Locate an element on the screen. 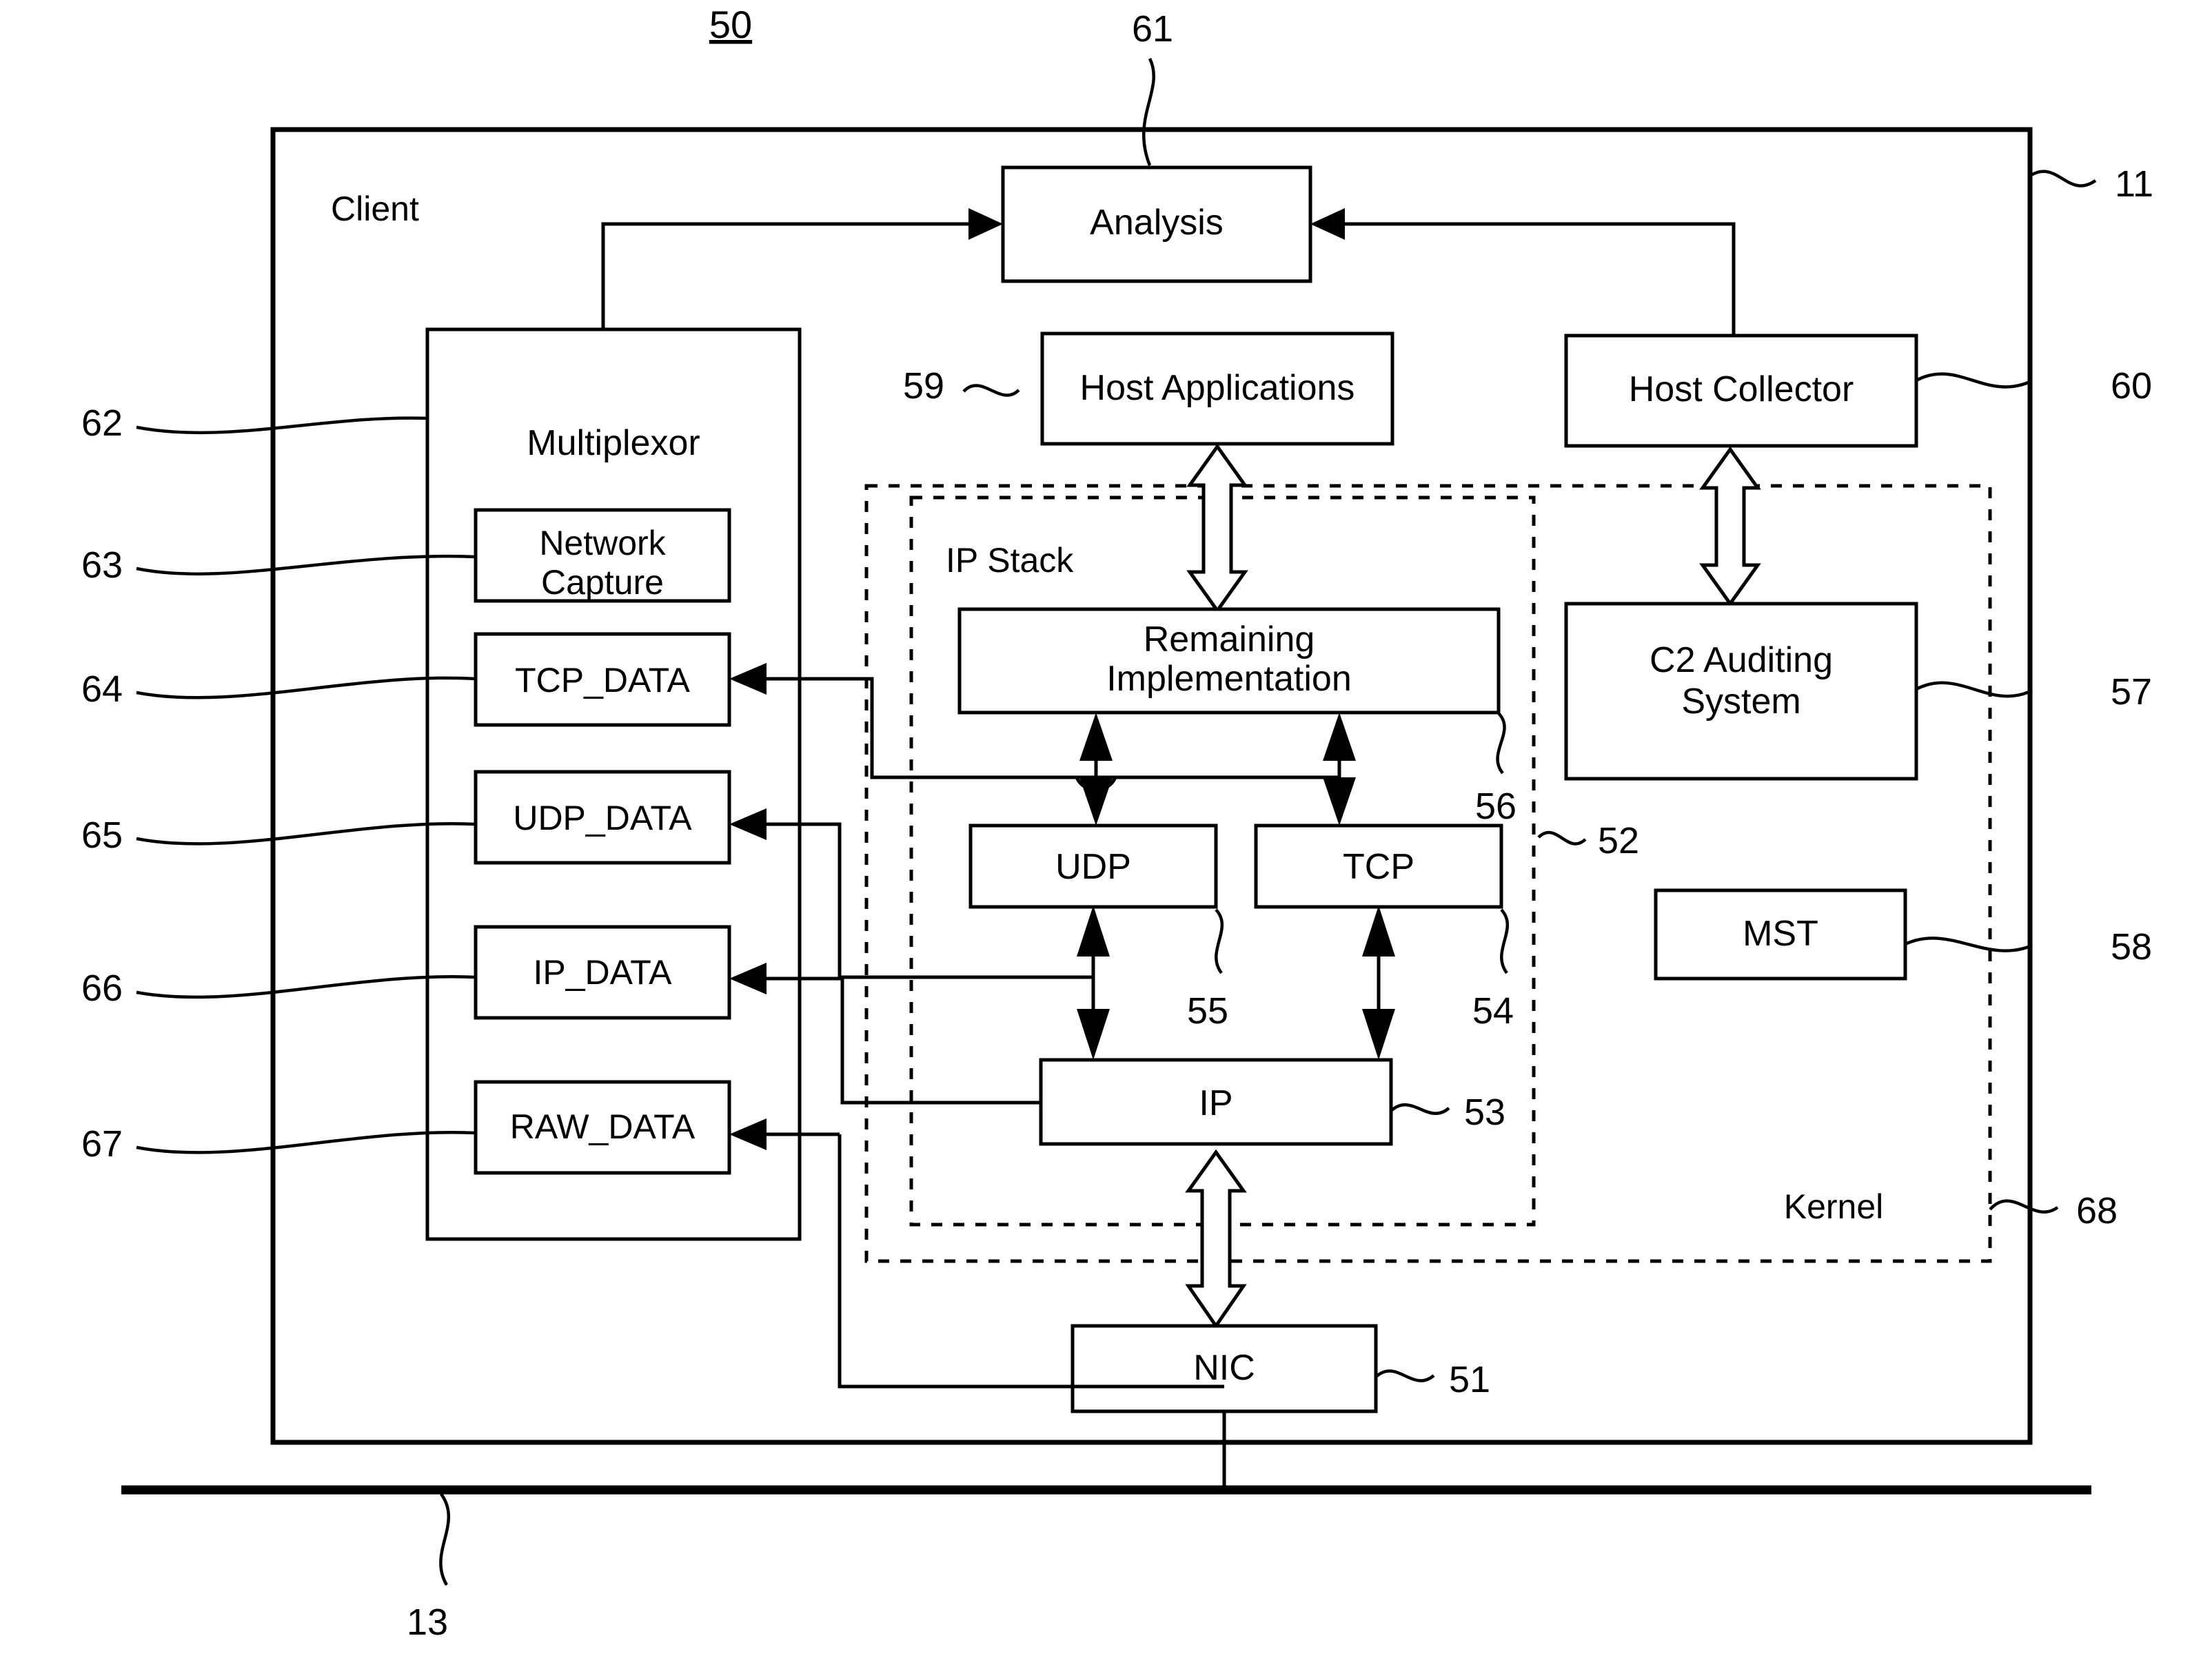 This screenshot has width=2212, height=1667. ref-label-network-capture: 63 is located at coordinates (102, 565).